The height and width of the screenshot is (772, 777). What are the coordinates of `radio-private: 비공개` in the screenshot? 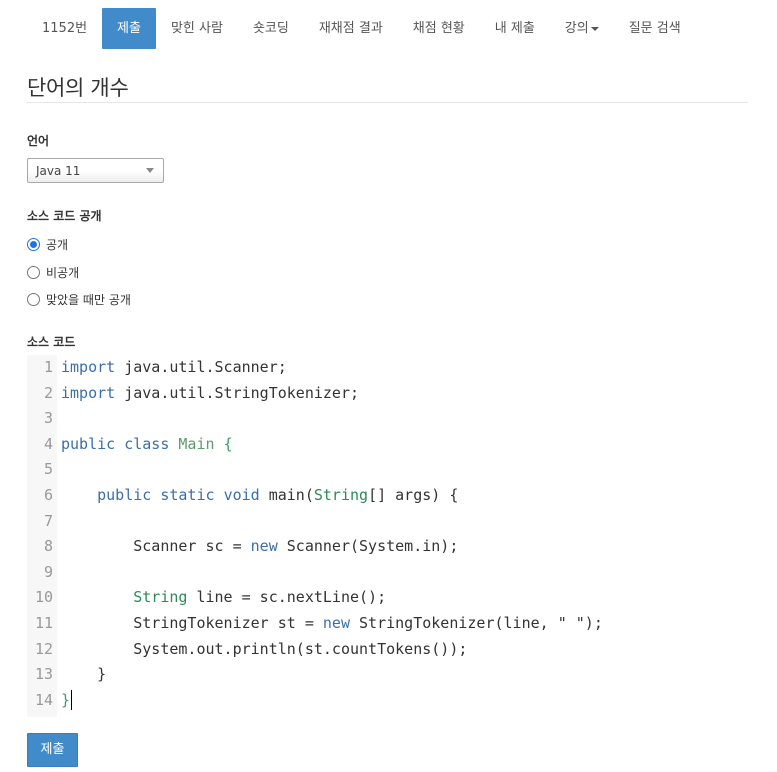 It's located at (53, 272).